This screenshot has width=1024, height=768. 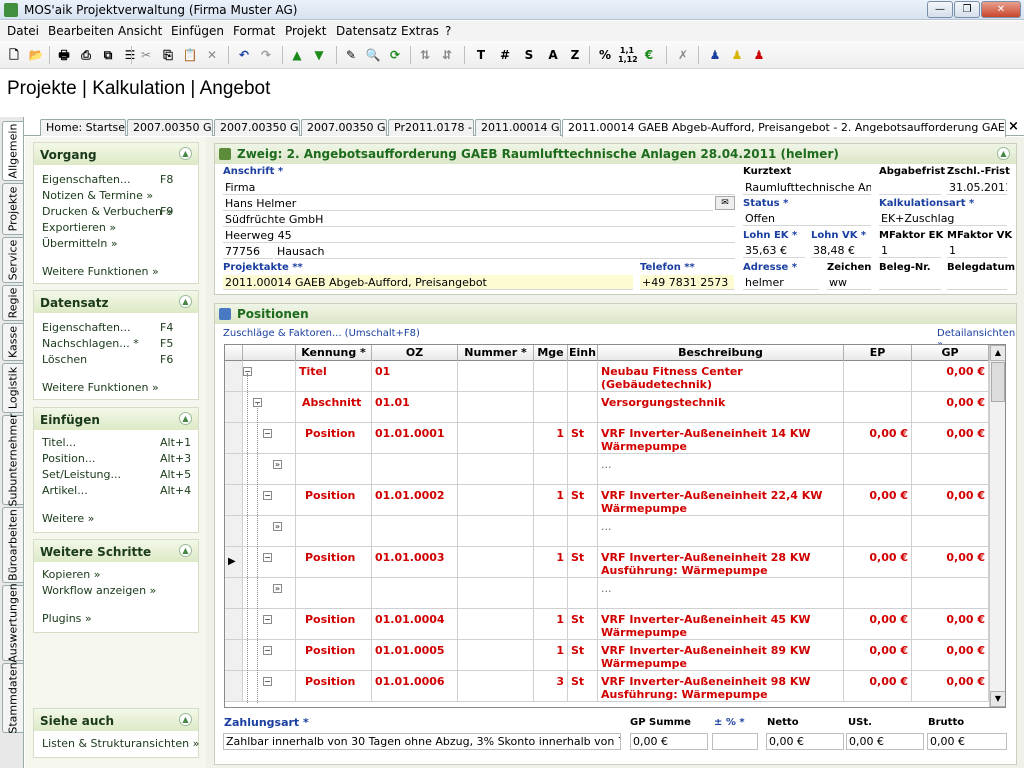 I want to click on scroll-thumb, so click(x=998, y=382).